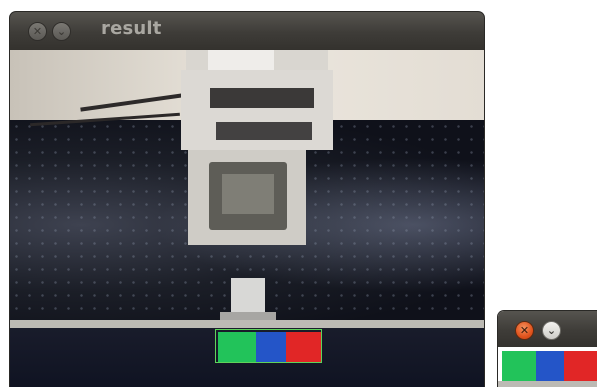 The height and width of the screenshot is (387, 597). I want to click on small-window-titlebar: ✕ ⌄, so click(547, 329).